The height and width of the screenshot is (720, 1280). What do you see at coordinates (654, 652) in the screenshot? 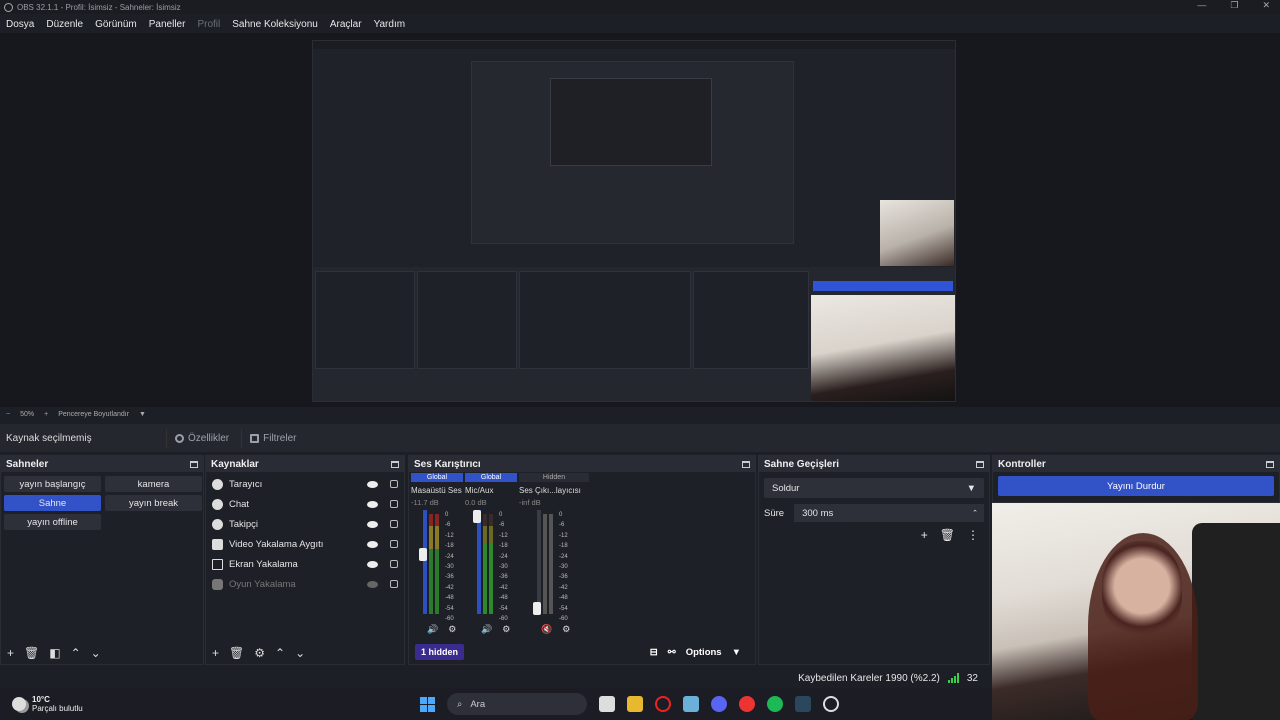
I see `layout-icon: ⊟` at bounding box center [654, 652].